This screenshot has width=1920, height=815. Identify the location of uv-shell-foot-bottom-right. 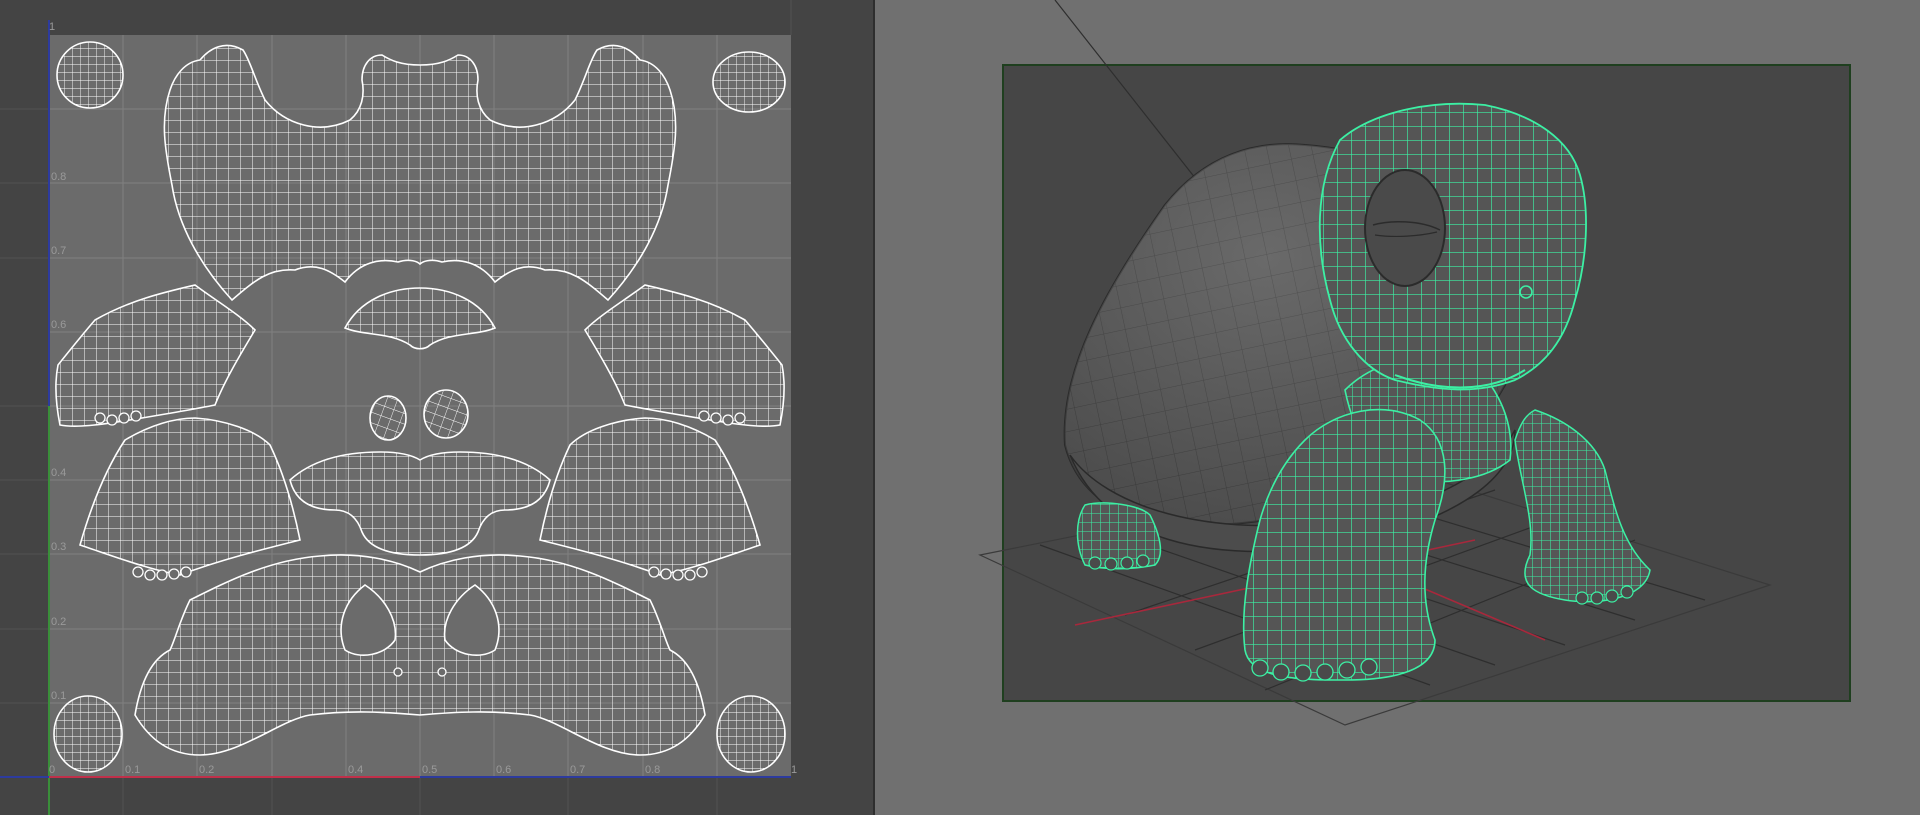
(751, 734).